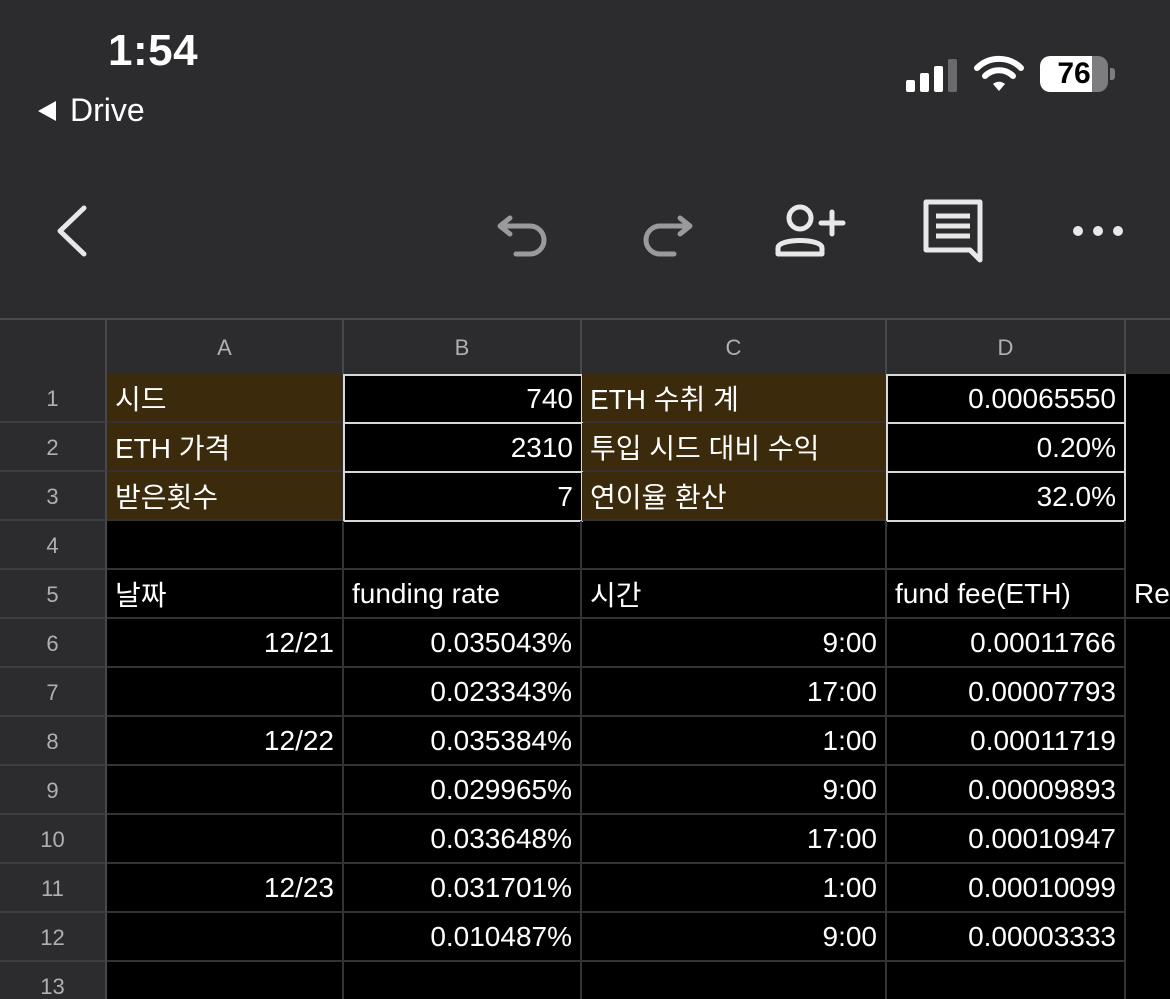  Describe the element at coordinates (225, 496) in the screenshot. I see `cell-a3: 받은횟수` at that location.